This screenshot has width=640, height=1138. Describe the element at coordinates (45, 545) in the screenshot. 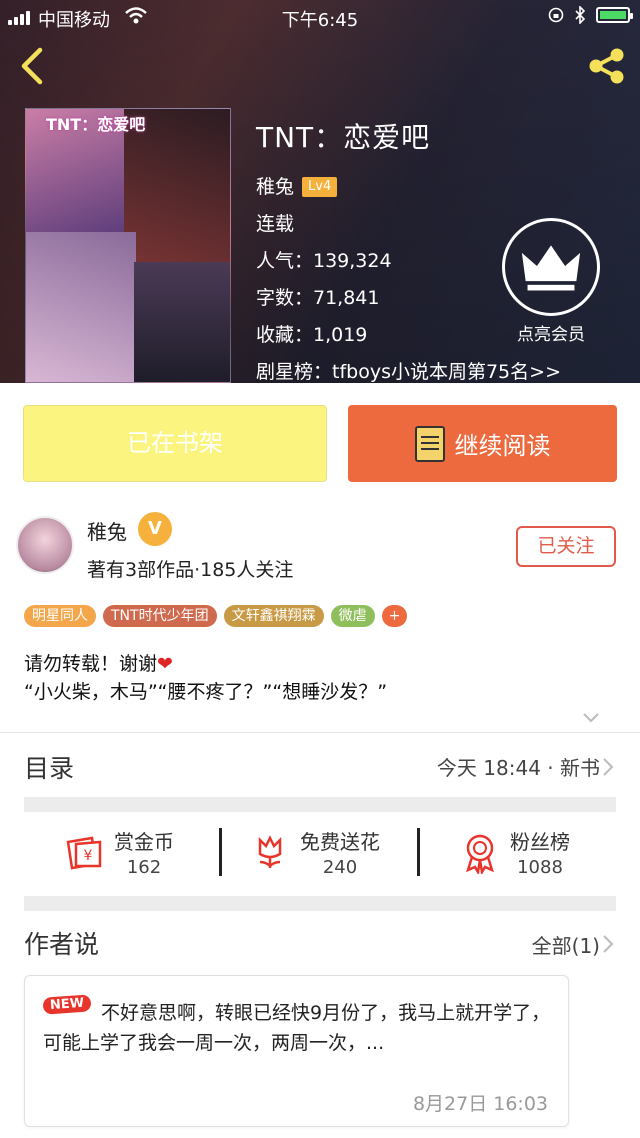

I see `author-avatar` at that location.